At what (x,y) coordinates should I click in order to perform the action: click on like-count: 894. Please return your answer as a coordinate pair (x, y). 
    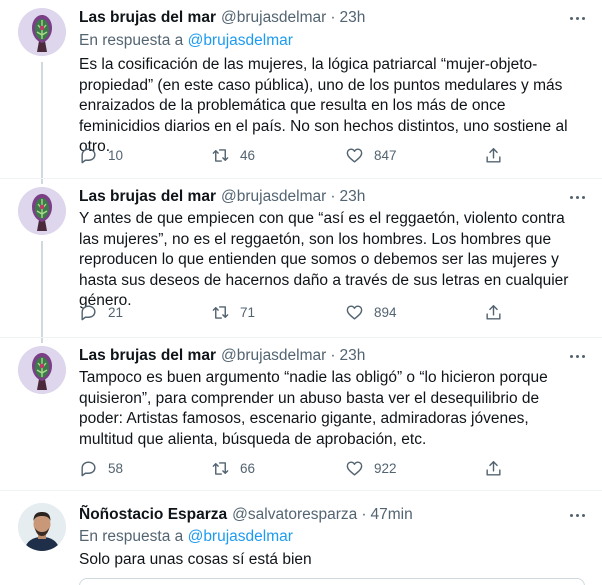
    Looking at the image, I should click on (385, 312).